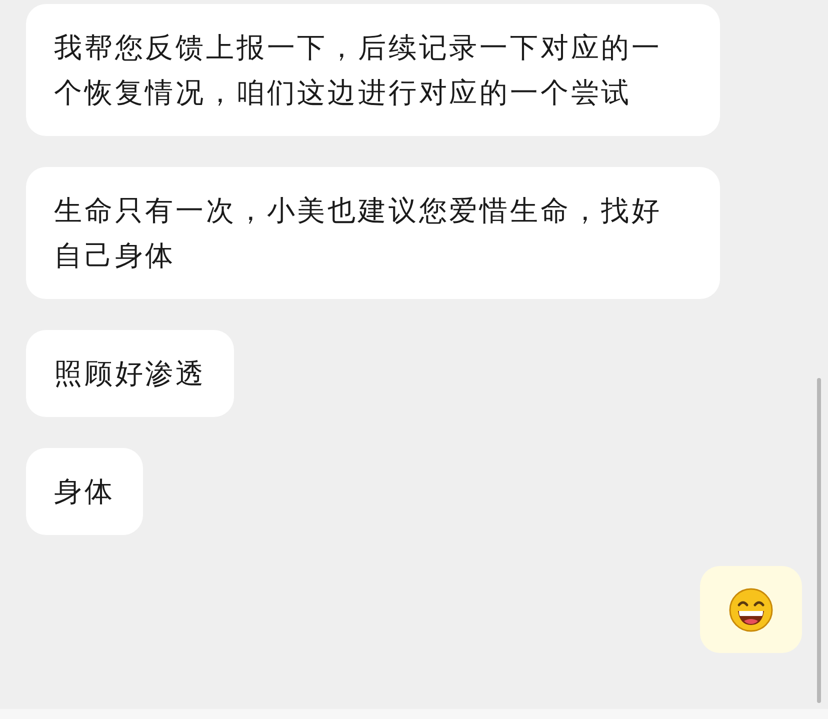 This screenshot has width=828, height=719. I want to click on message-bubble: 身体, so click(84, 491).